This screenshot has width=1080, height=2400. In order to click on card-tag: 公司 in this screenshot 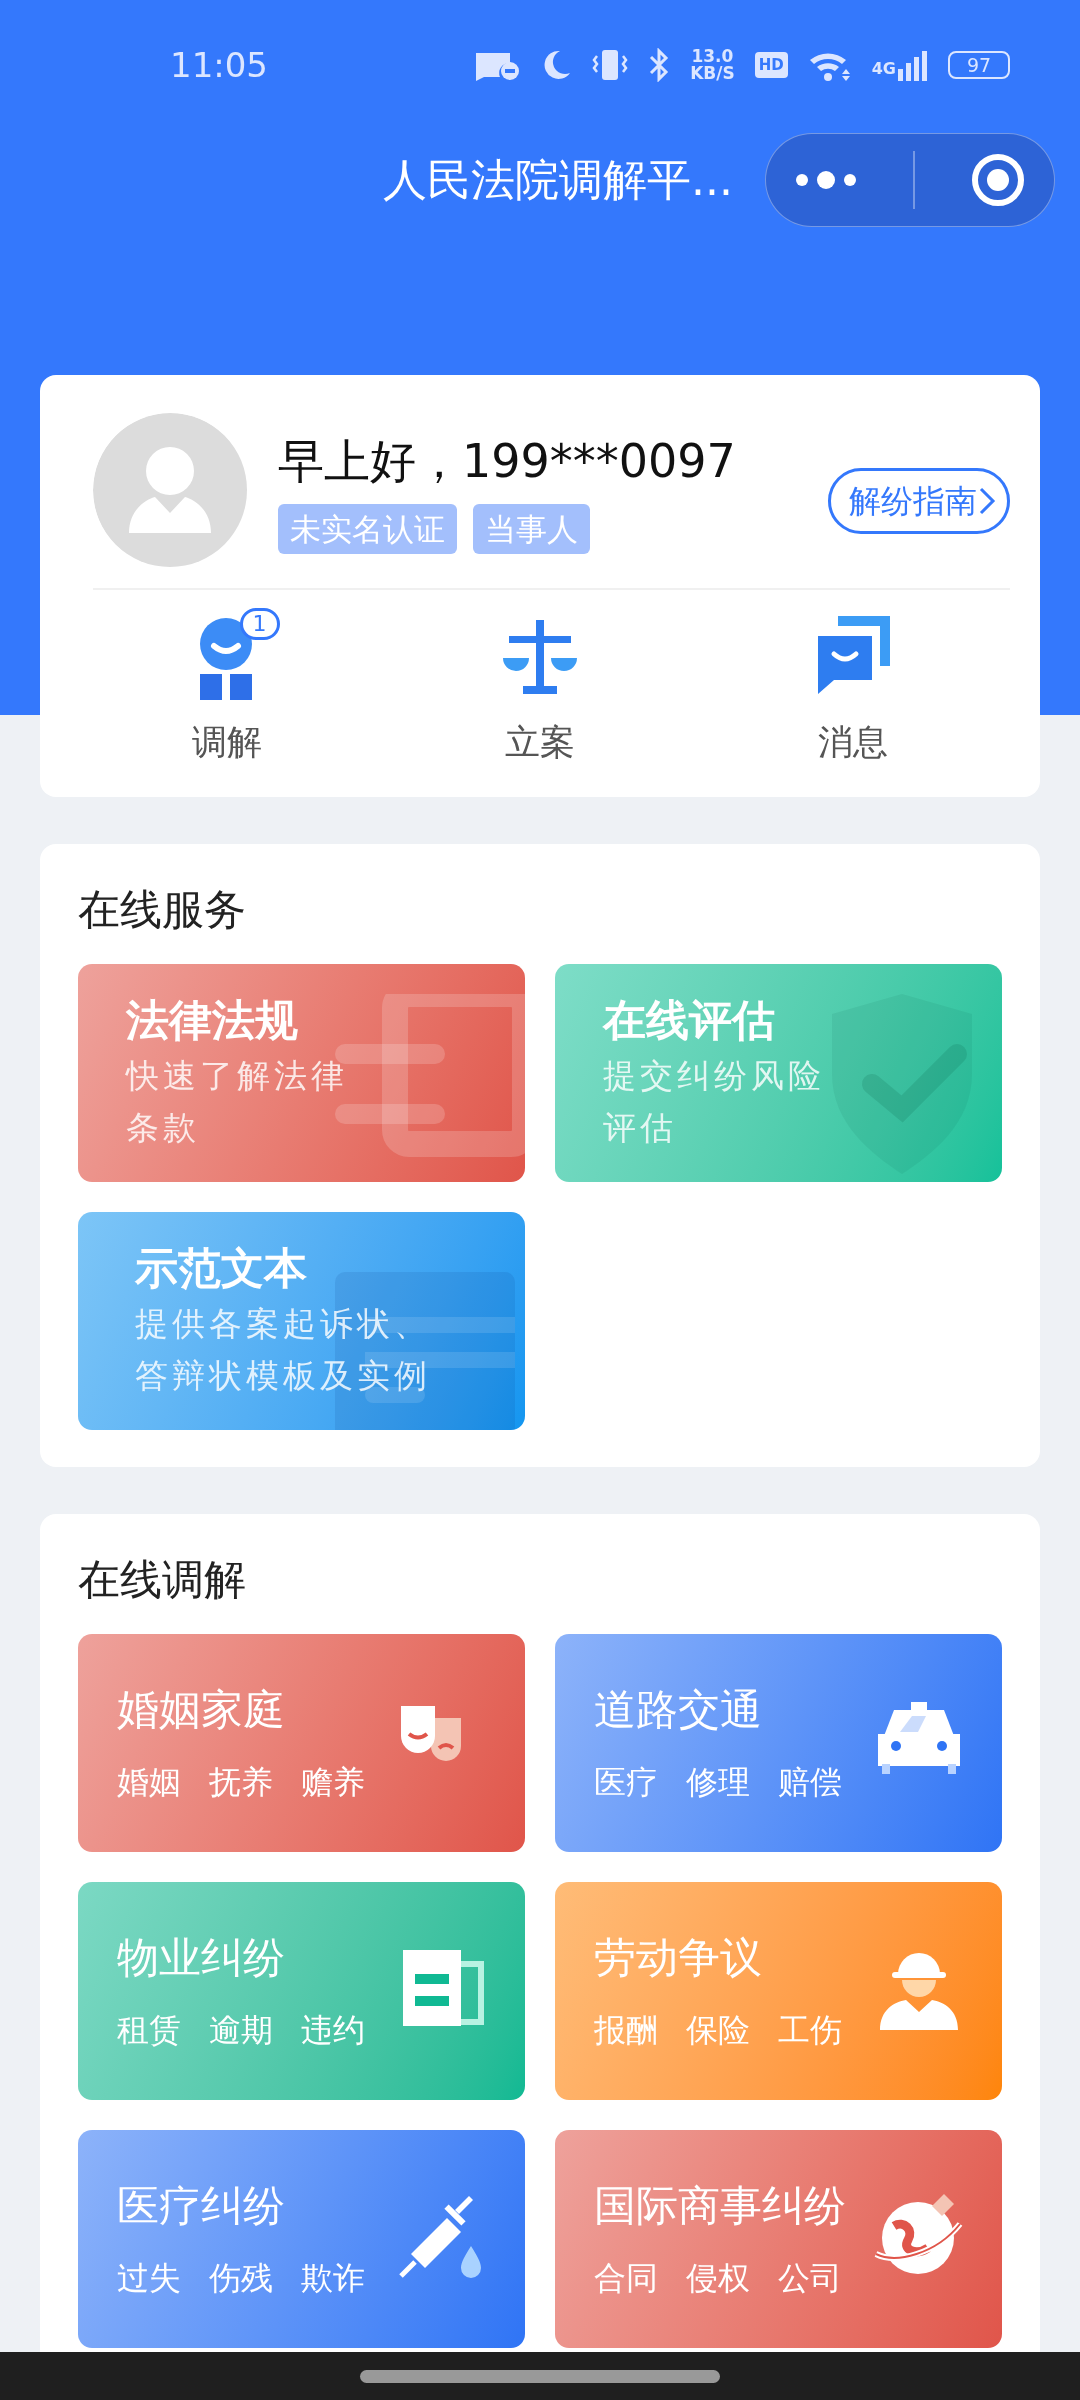, I will do `click(810, 2277)`.